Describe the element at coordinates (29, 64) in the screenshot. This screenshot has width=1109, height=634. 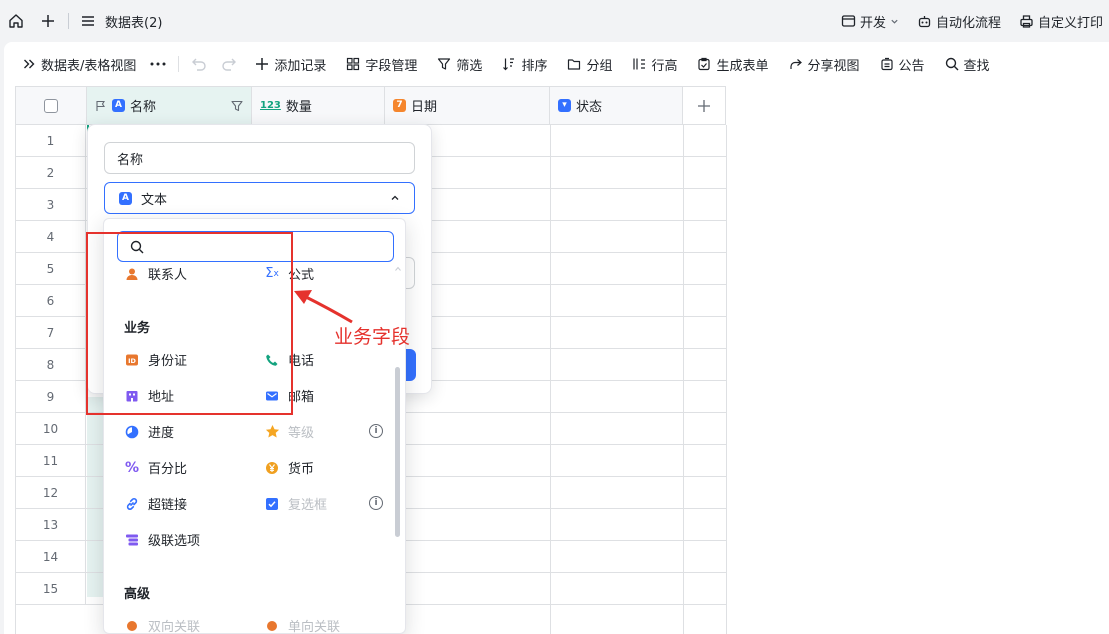
I see `double-chevron-right-icon` at that location.